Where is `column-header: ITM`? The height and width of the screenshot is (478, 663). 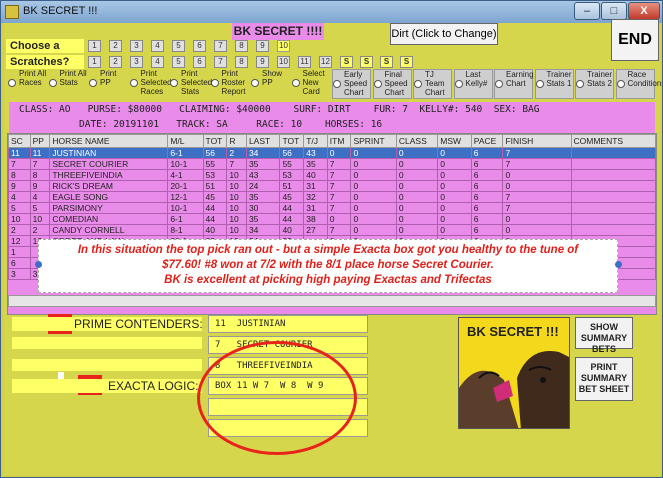 column-header: ITM is located at coordinates (339, 141).